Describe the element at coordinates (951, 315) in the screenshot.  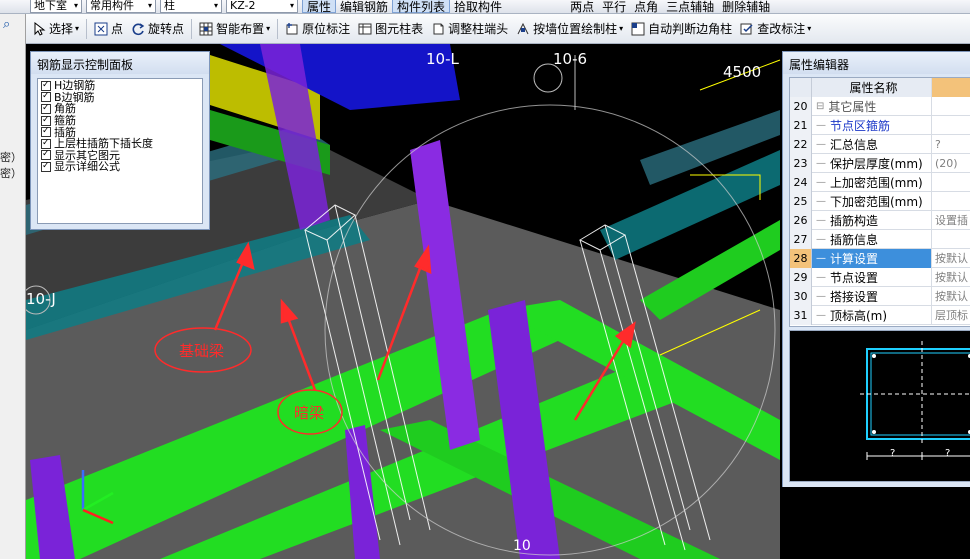
I see `row-value: 层顶标` at that location.